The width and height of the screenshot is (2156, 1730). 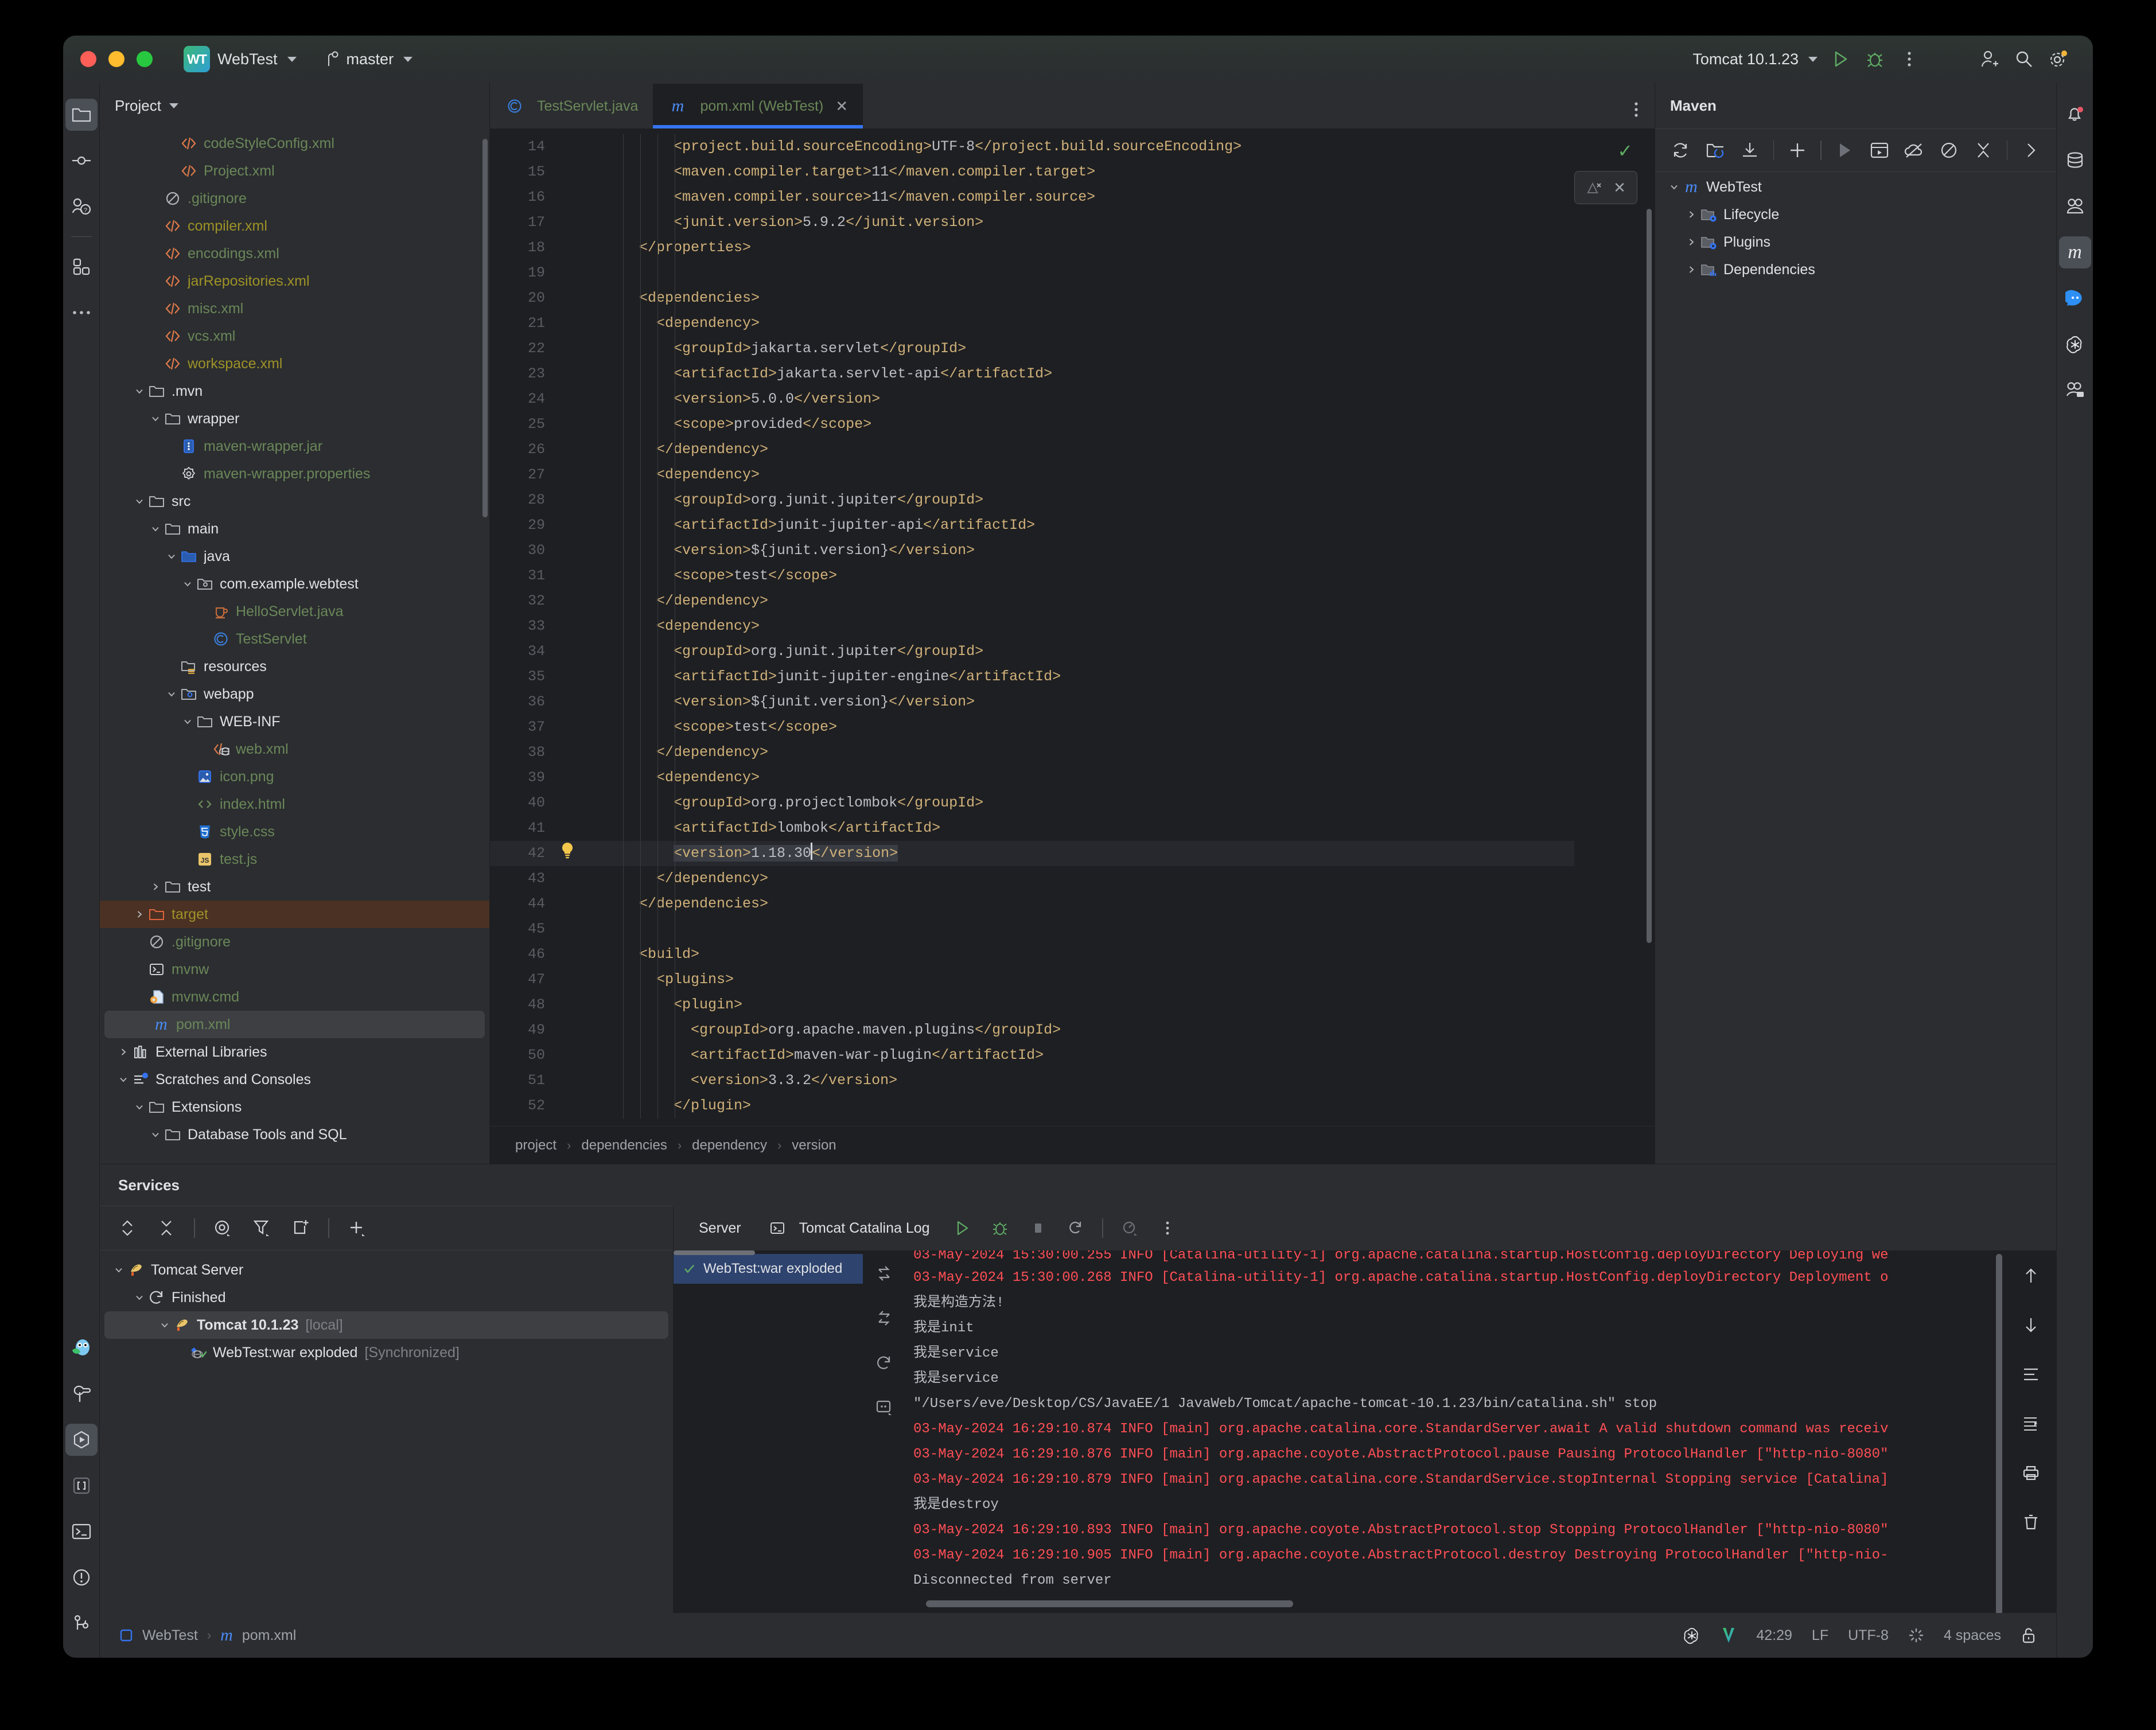 I want to click on tree-node: Scratches and Consoles, so click(x=294, y=1079).